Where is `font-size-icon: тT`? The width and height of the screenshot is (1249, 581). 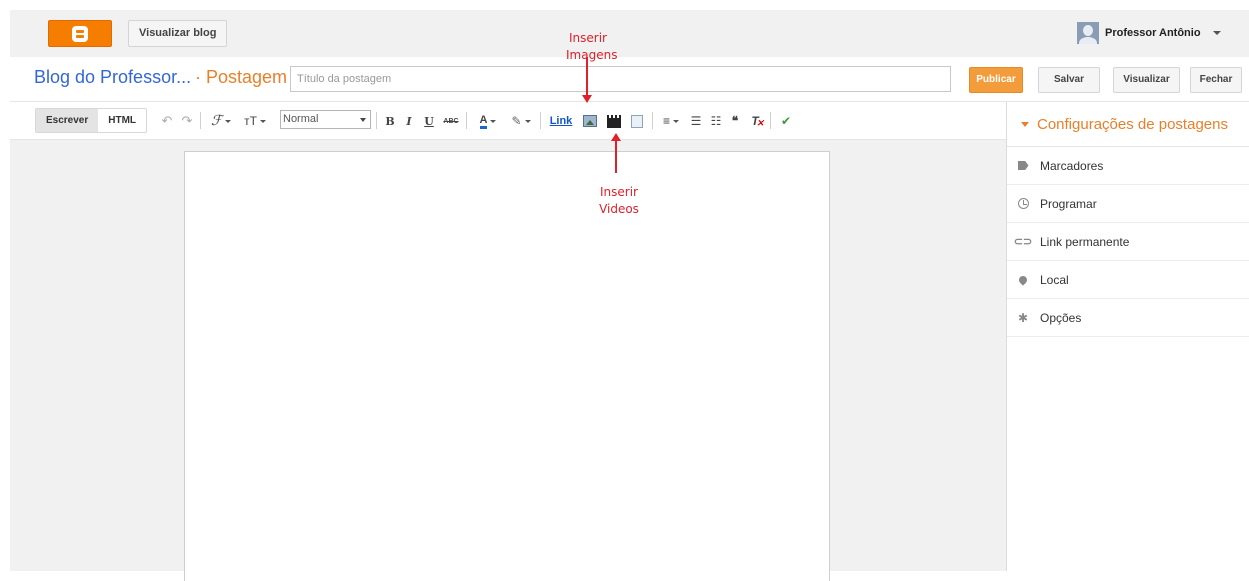 font-size-icon: тT is located at coordinates (250, 121).